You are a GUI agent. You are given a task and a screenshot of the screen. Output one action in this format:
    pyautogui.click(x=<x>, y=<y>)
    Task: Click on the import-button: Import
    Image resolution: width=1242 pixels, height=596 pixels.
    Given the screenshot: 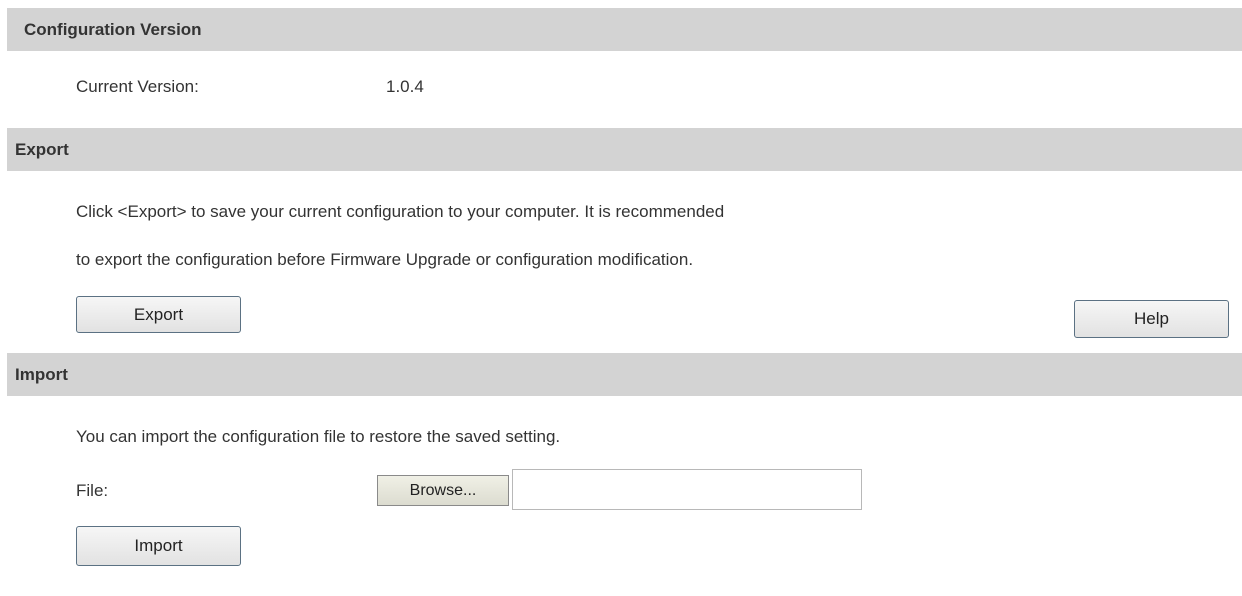 What is the action you would take?
    pyautogui.click(x=158, y=546)
    